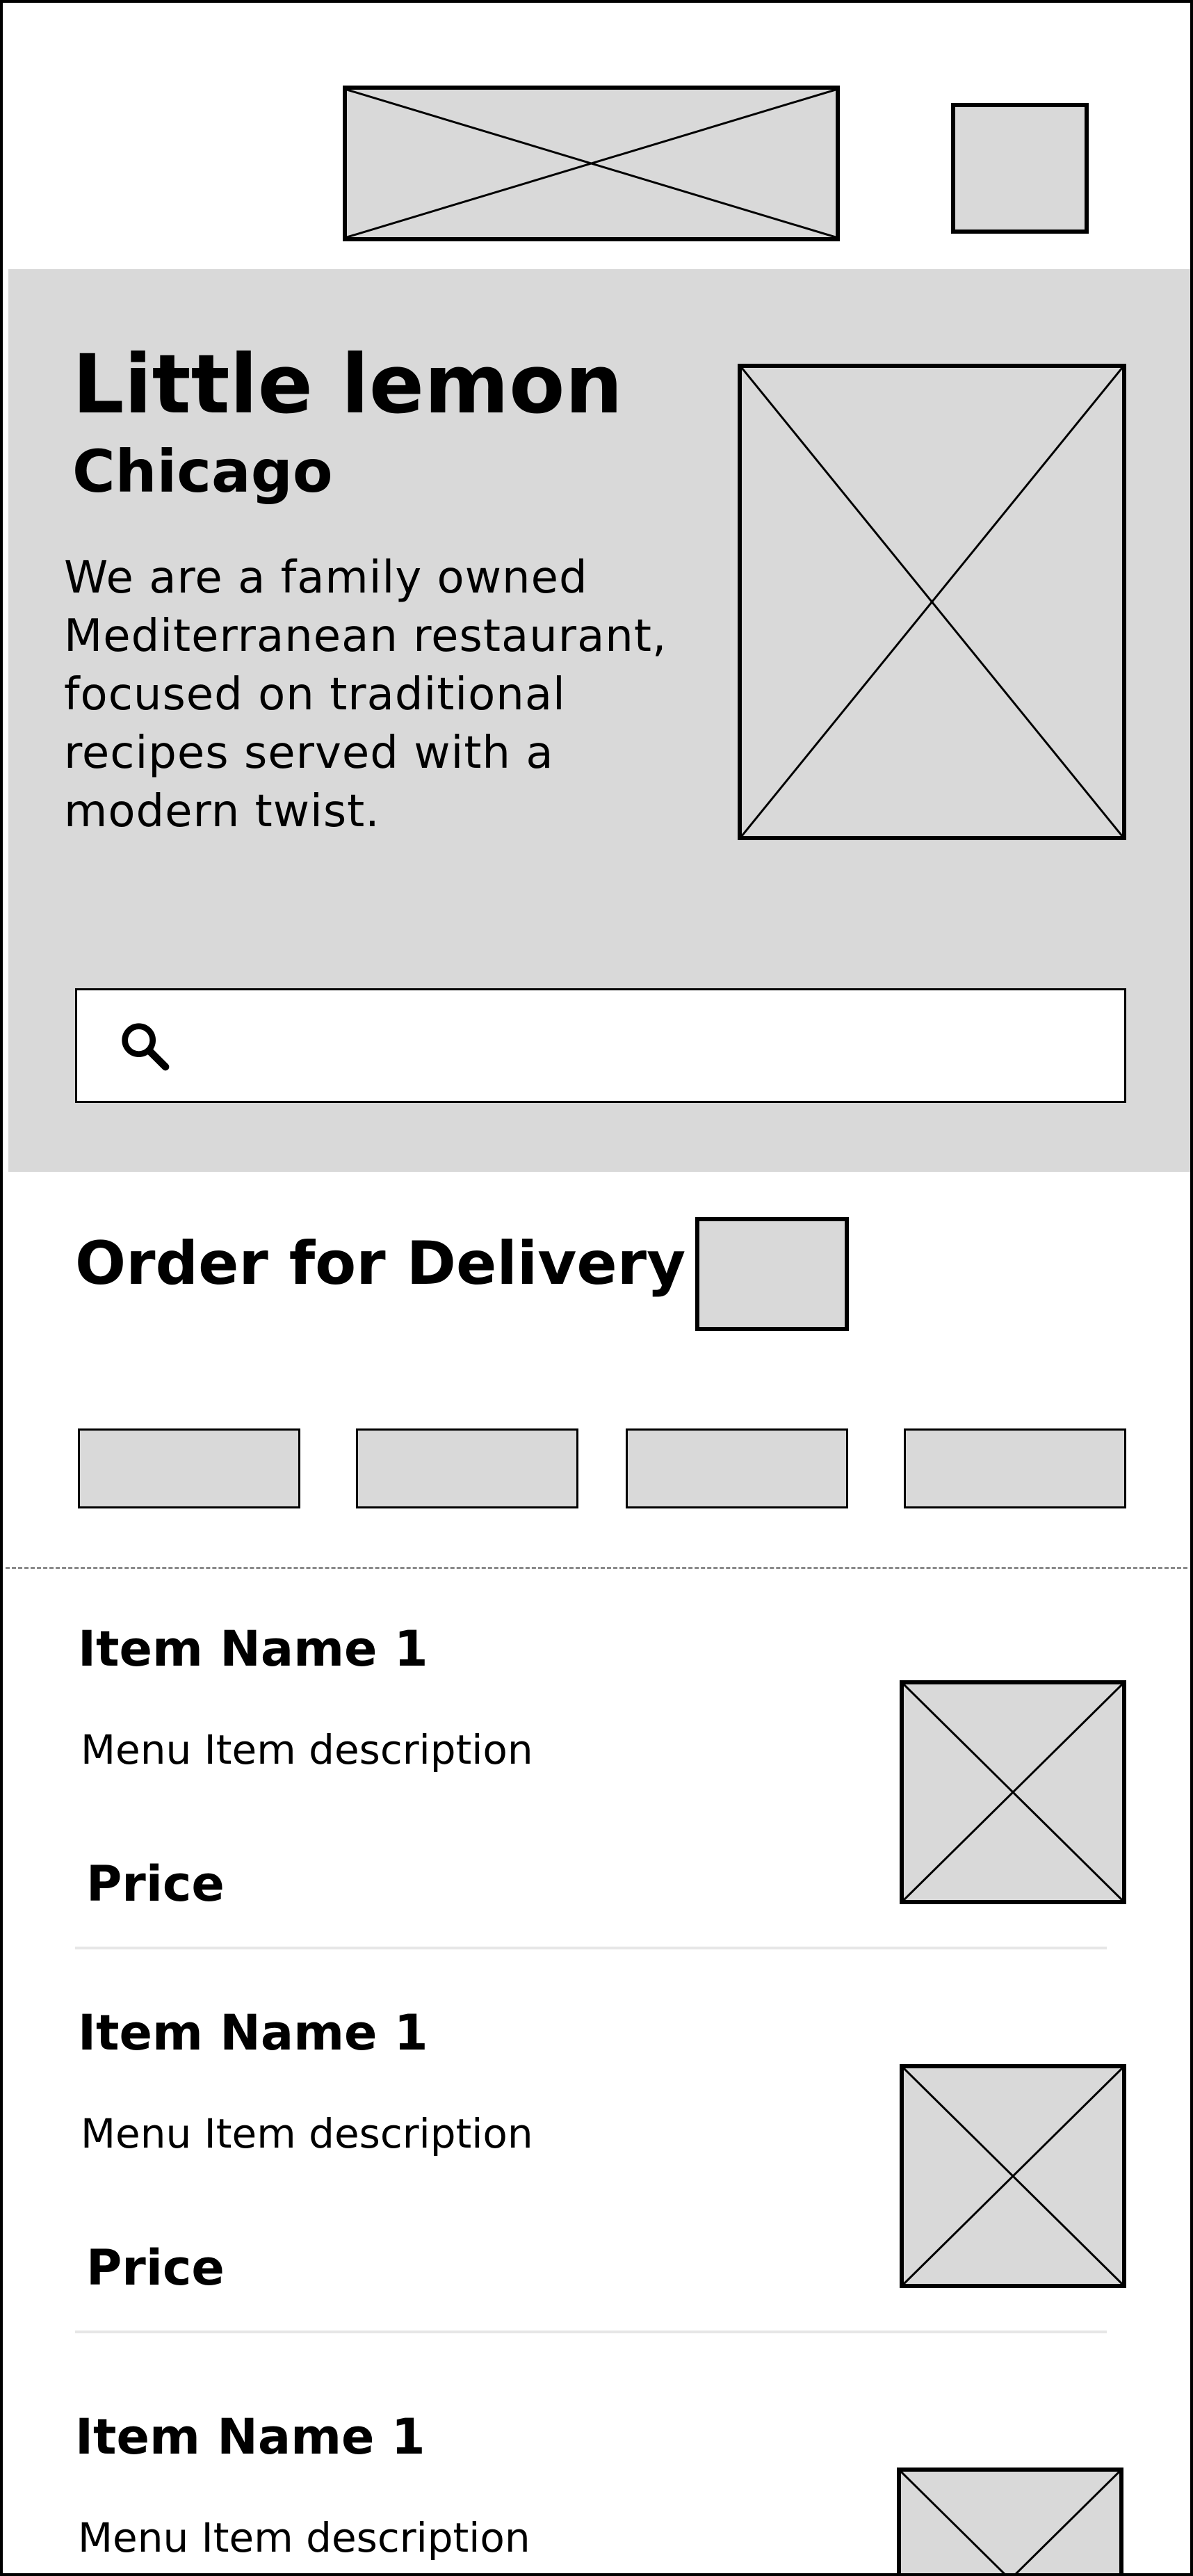 Image resolution: width=1193 pixels, height=2576 pixels. Describe the element at coordinates (202, 472) in the screenshot. I see `restaurant-location: Chicago` at that location.